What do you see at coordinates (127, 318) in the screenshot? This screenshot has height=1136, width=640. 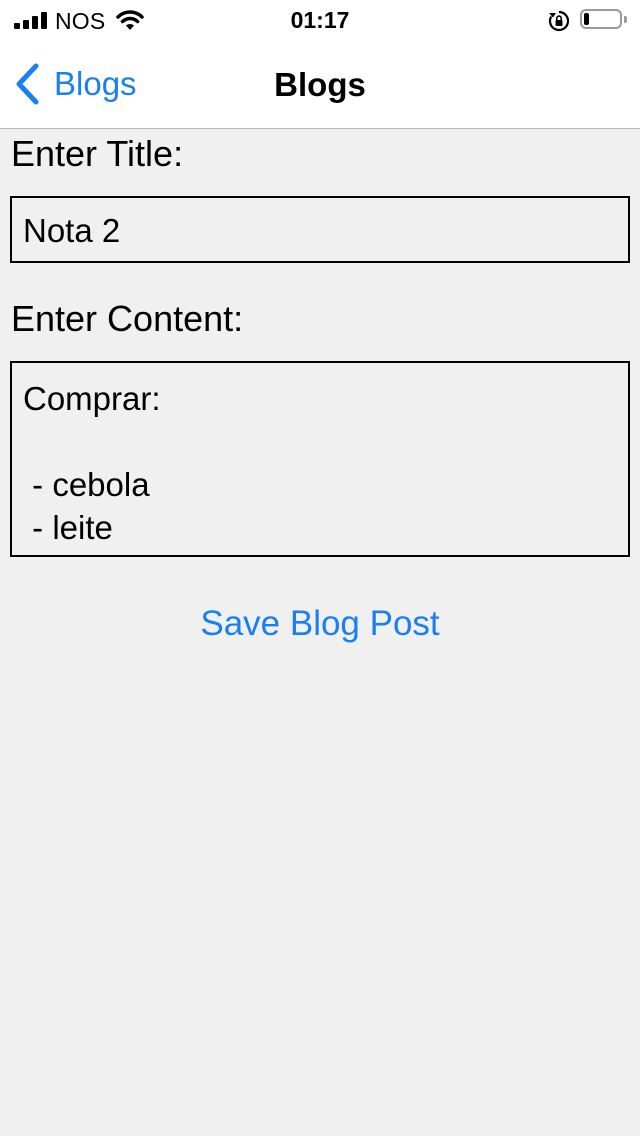 I see `content-label: Enter Content:` at bounding box center [127, 318].